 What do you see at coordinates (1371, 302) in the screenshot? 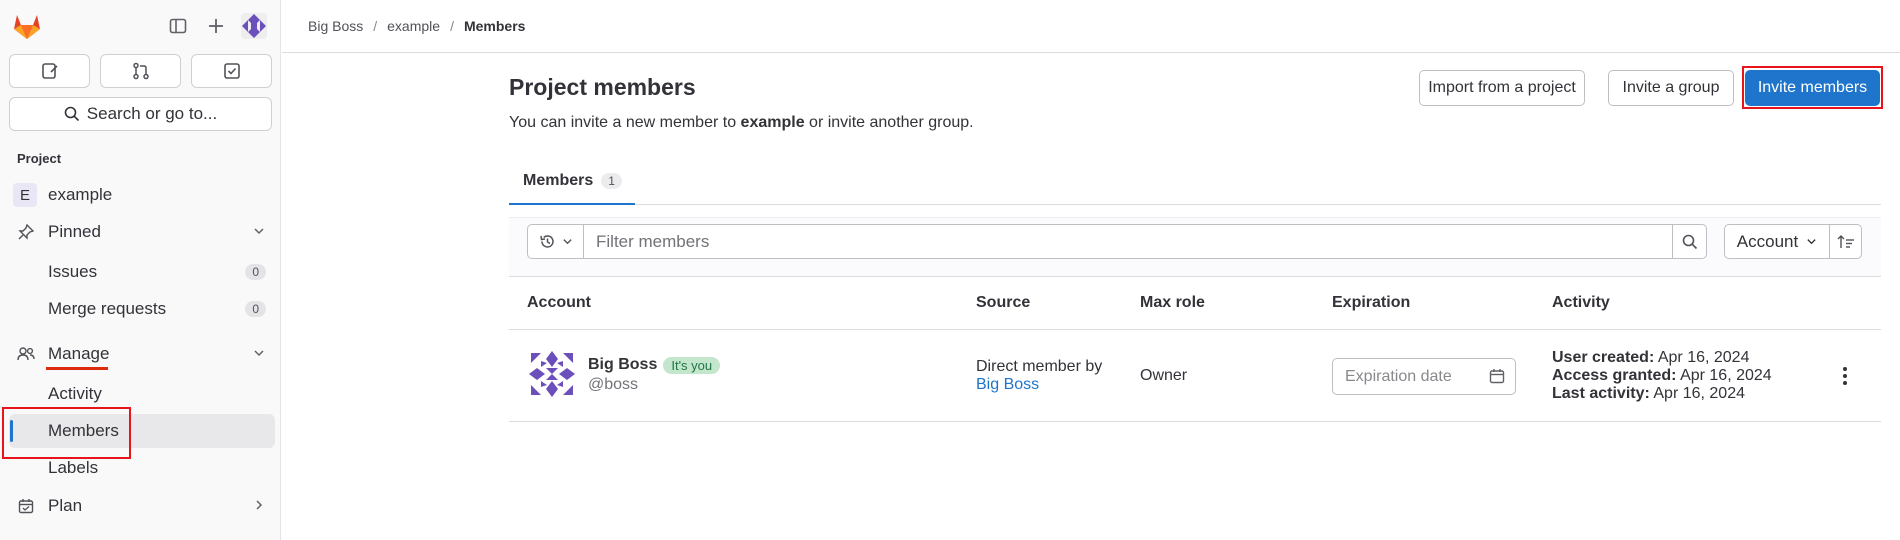
I see `column-header-expiration: Expiration` at bounding box center [1371, 302].